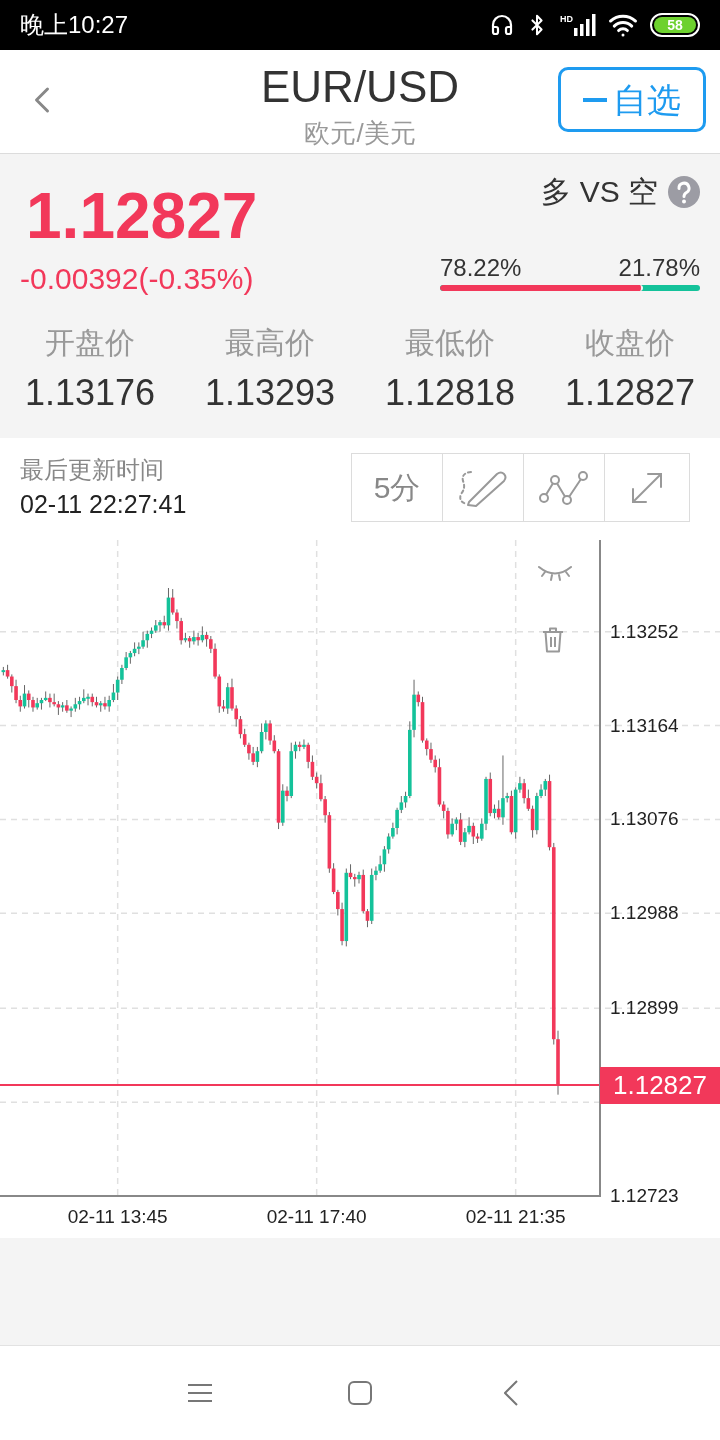 The image size is (720, 1440). I want to click on help-icon, so click(684, 192).